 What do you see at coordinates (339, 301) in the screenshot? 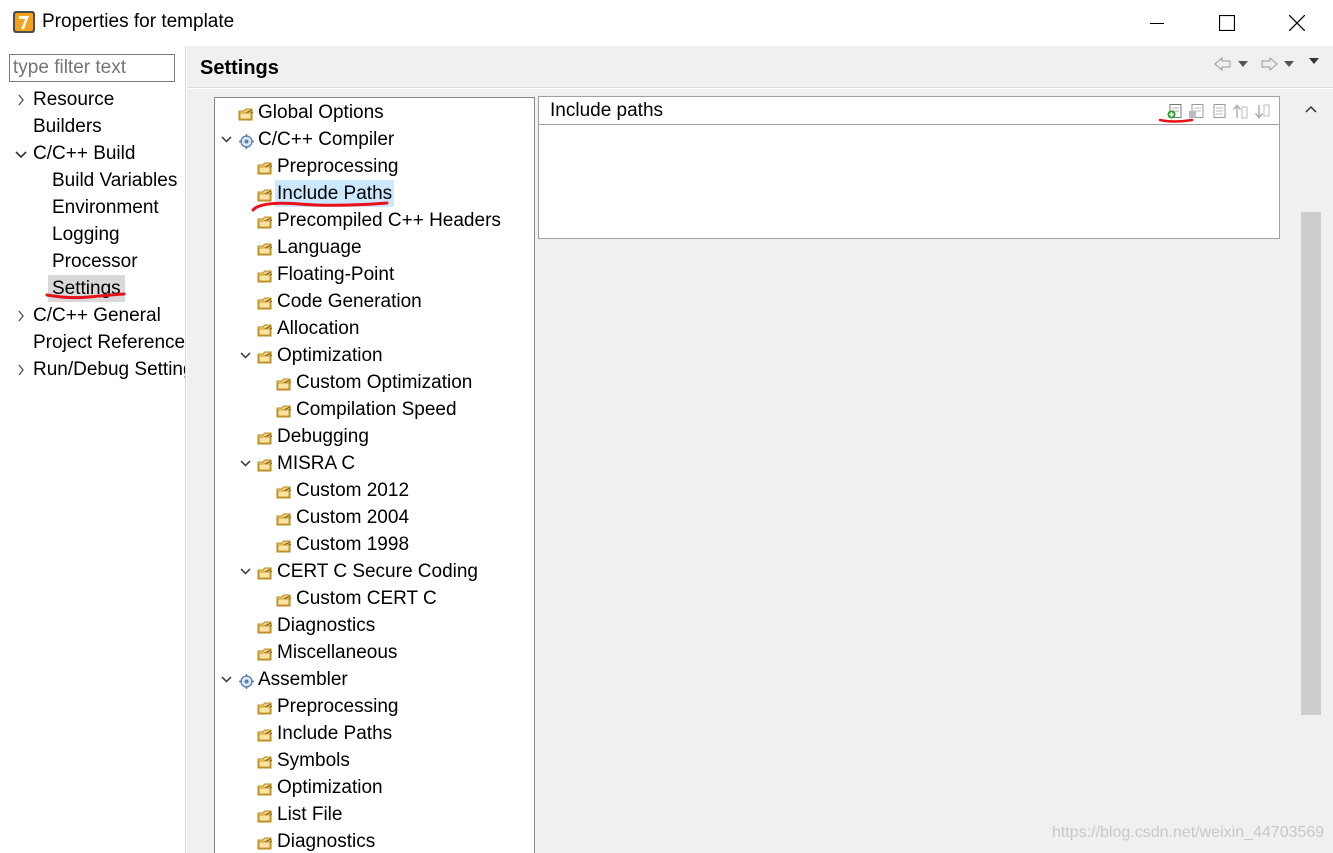
I see `tree-item: Code Generation` at bounding box center [339, 301].